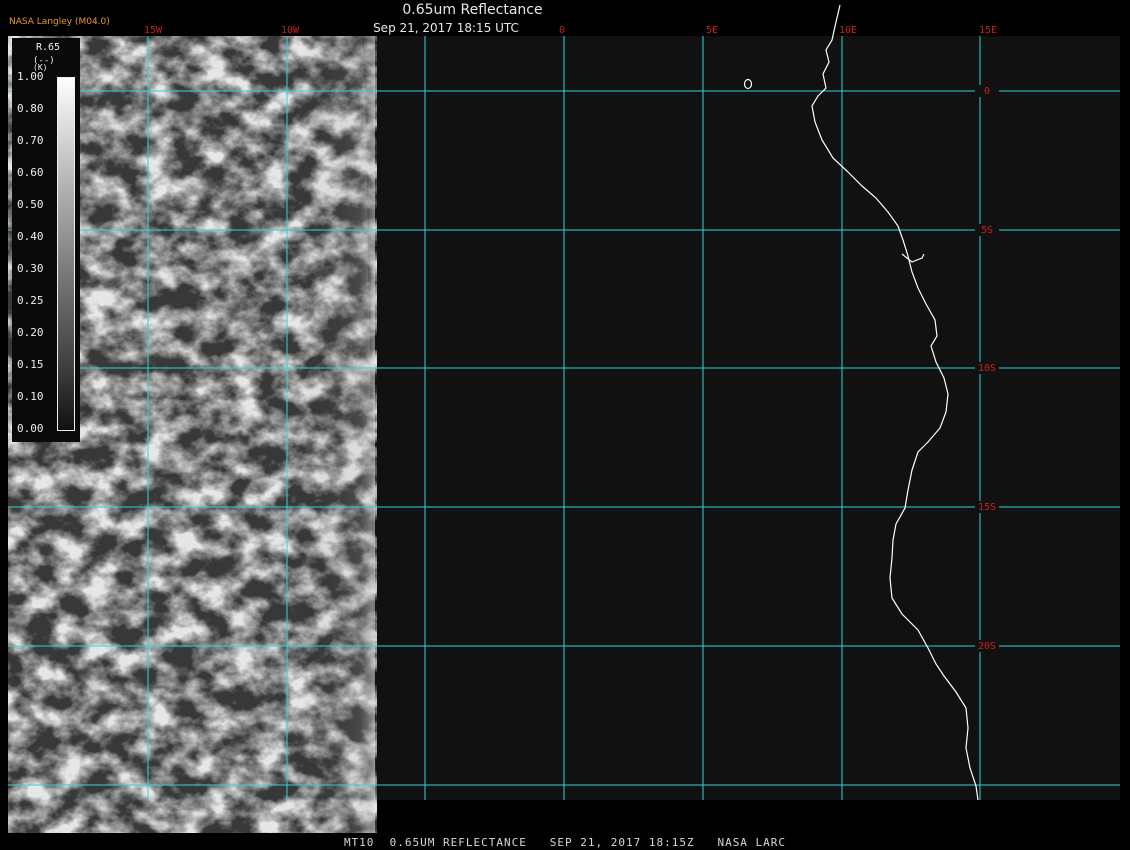 The height and width of the screenshot is (850, 1130). Describe the element at coordinates (30, 108) in the screenshot. I see `legend-tick-label: 0.80` at that location.